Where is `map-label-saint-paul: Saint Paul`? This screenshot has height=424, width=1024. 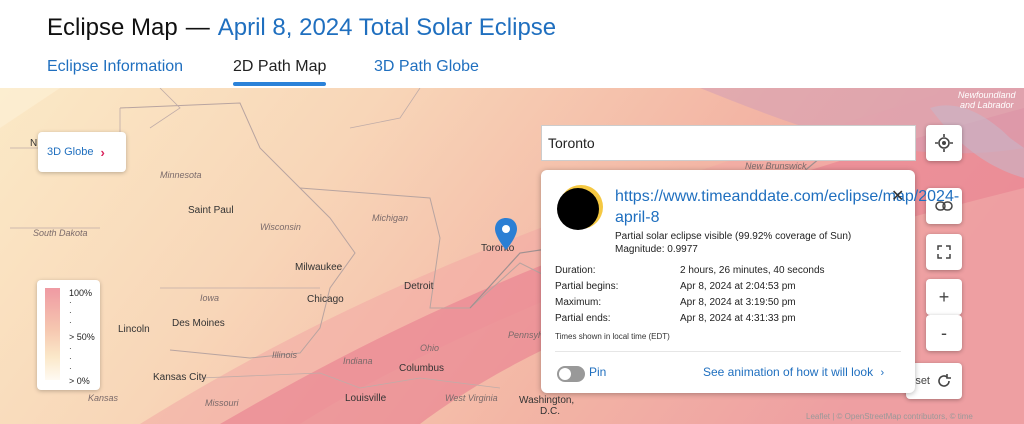 map-label-saint-paul: Saint Paul is located at coordinates (211, 210).